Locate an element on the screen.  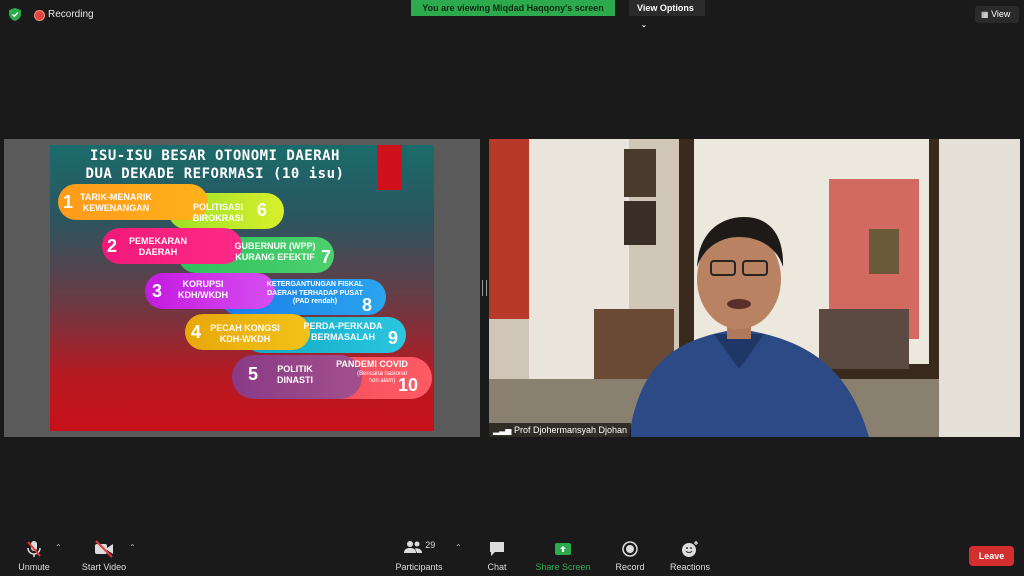
chevron-down-icon: ⌄ is located at coordinates (644, 25).